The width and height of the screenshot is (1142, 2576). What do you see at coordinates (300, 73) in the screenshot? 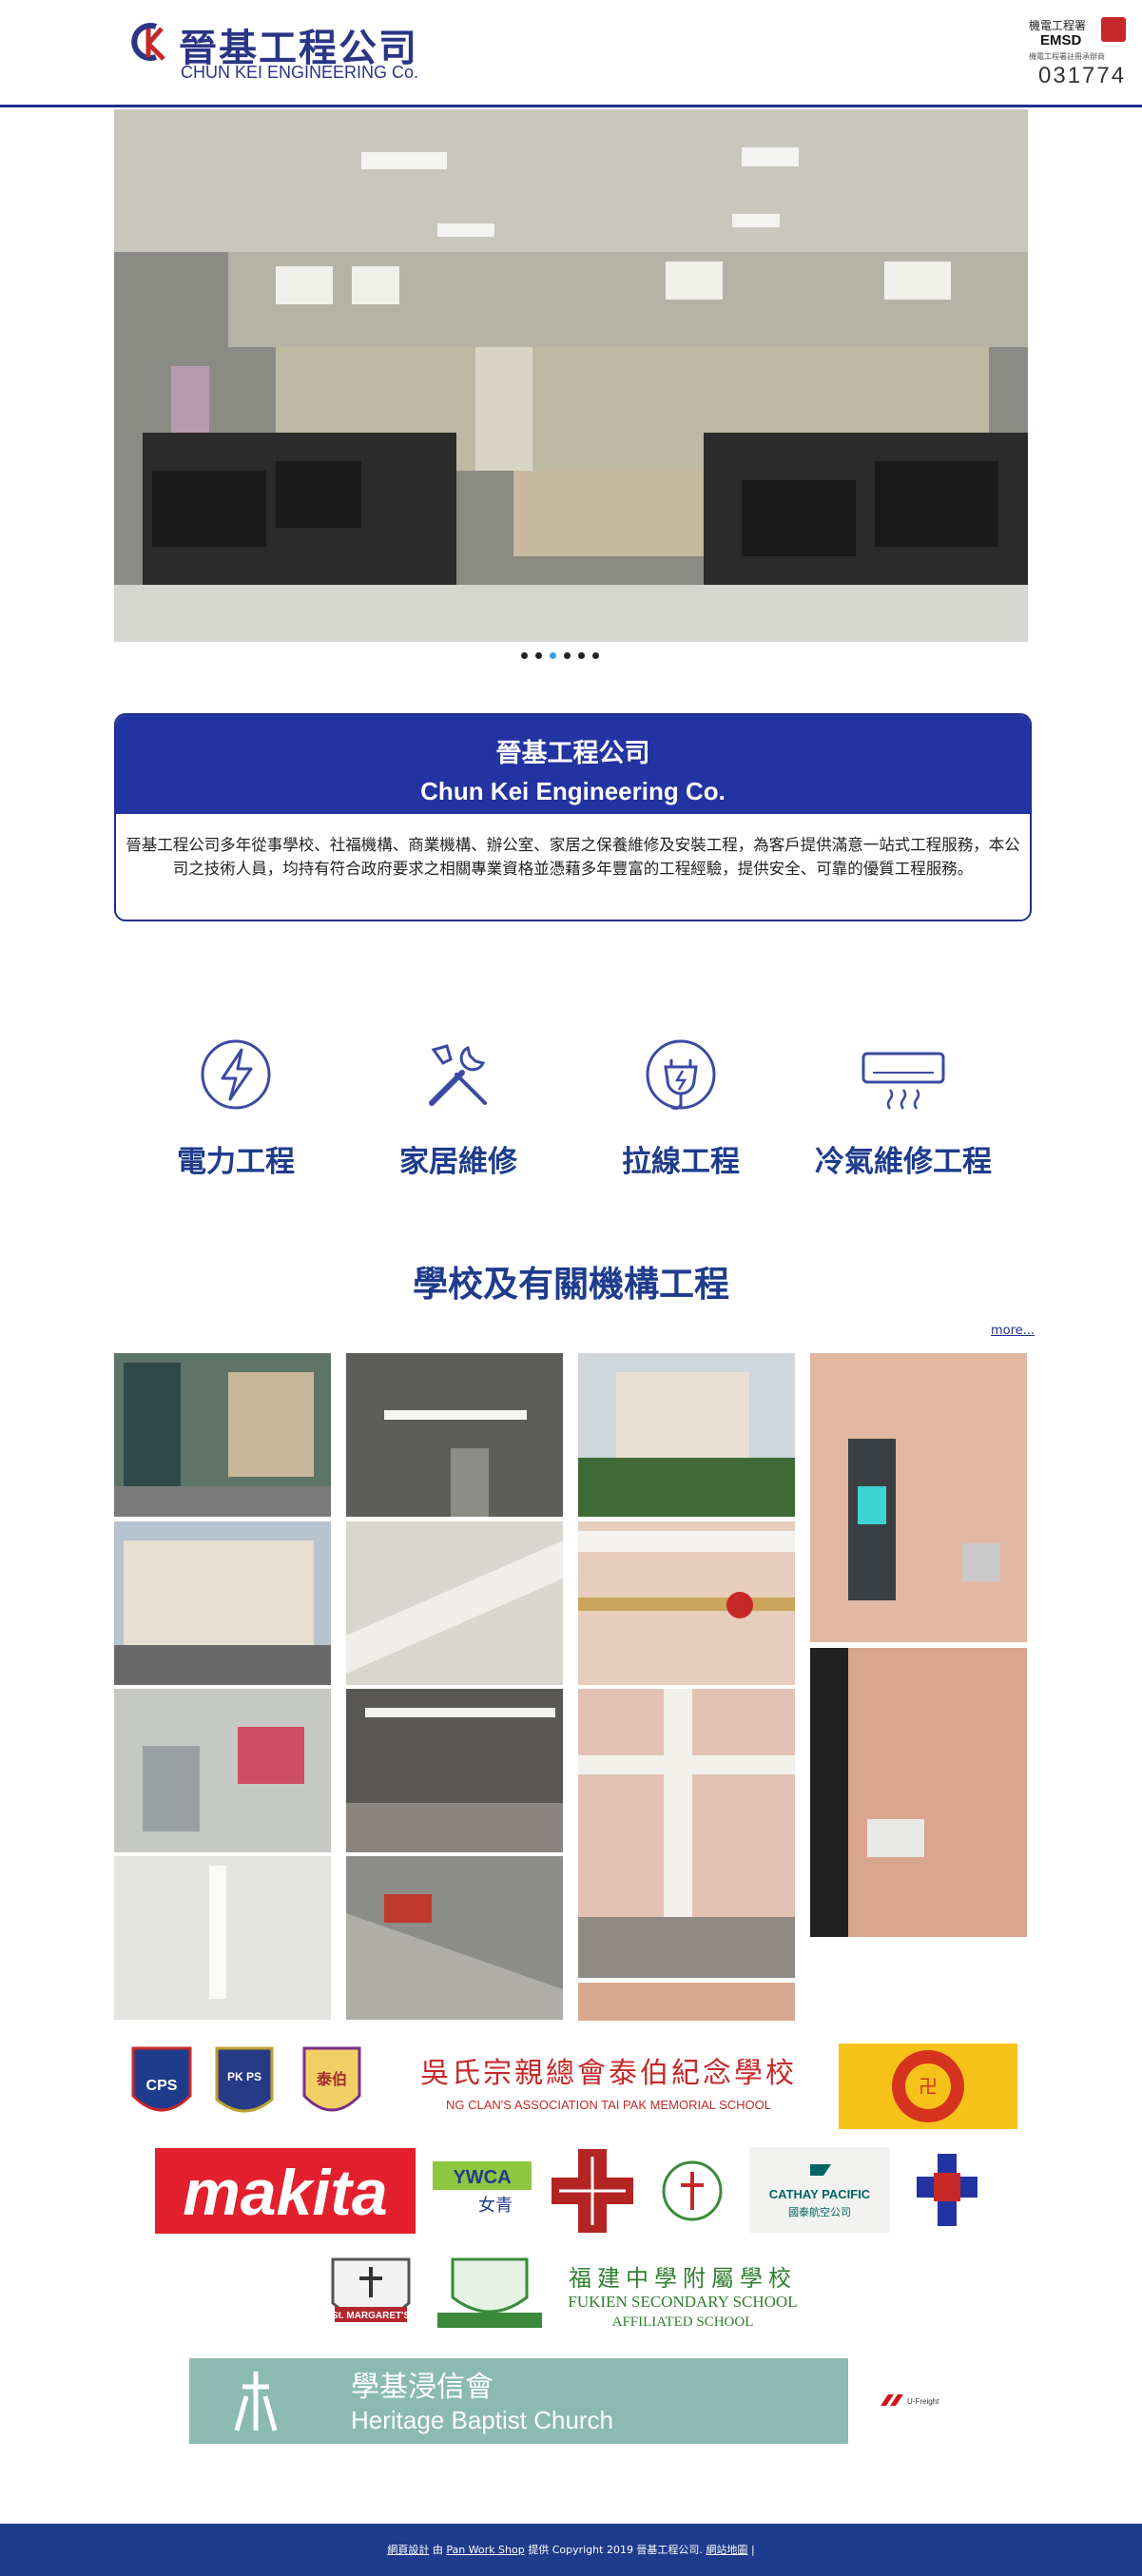
I see `company-name-en: CHUN KEI ENGINEERING Co.` at bounding box center [300, 73].